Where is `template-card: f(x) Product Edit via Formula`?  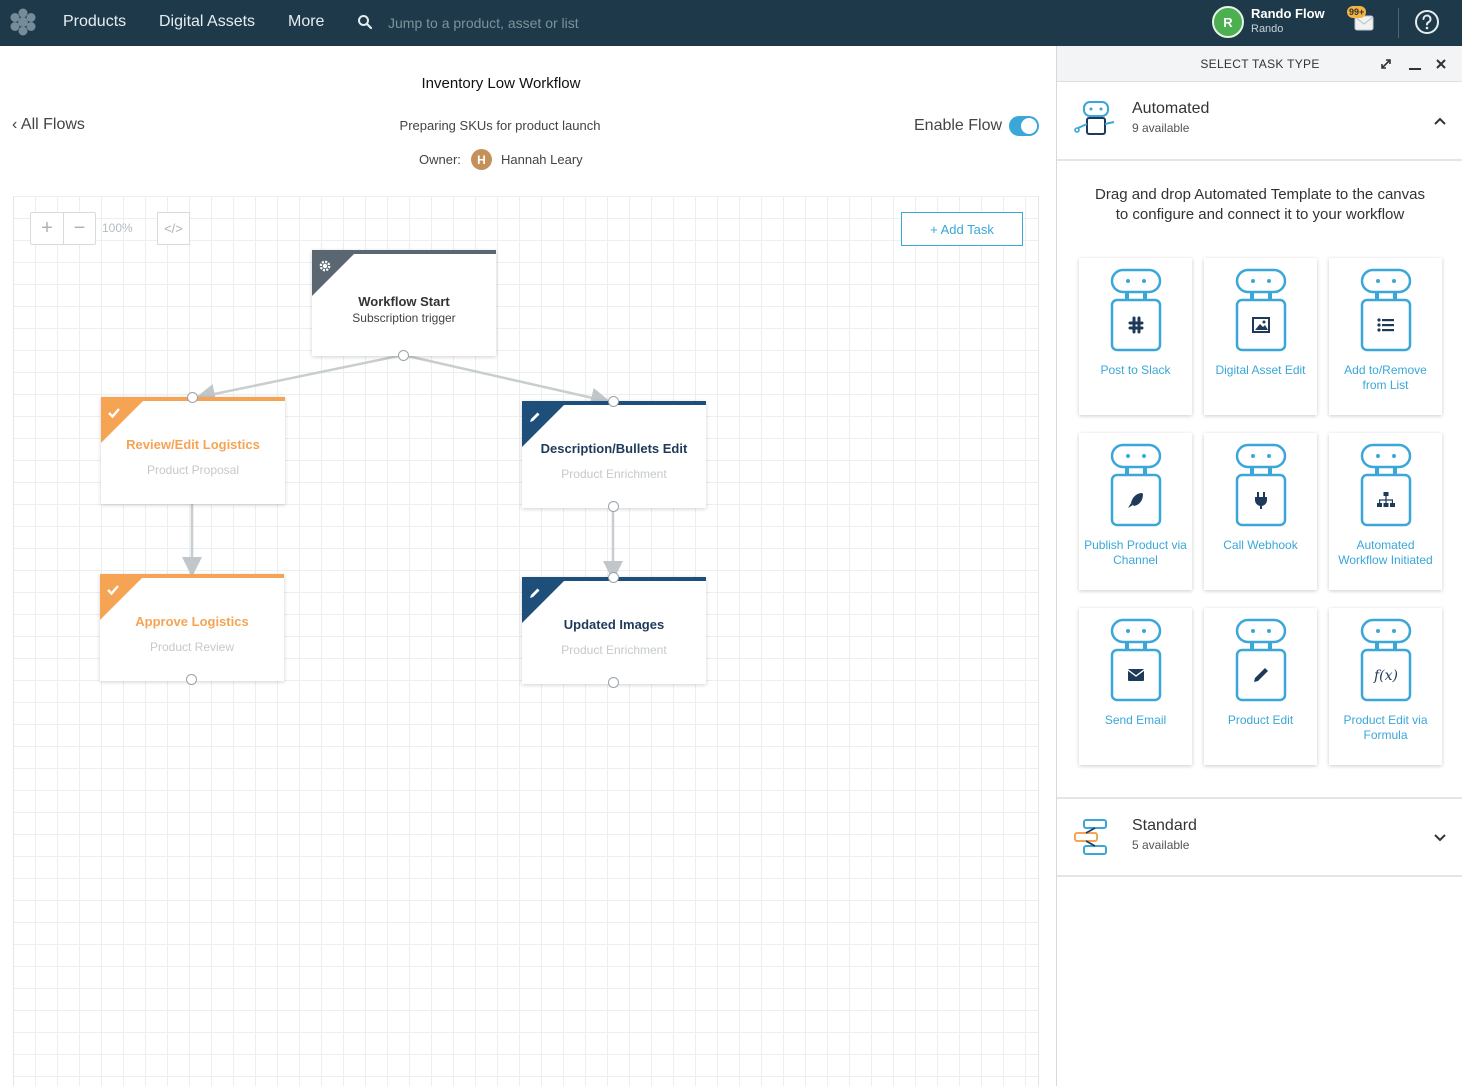 template-card: f(x) Product Edit via Formula is located at coordinates (1385, 686).